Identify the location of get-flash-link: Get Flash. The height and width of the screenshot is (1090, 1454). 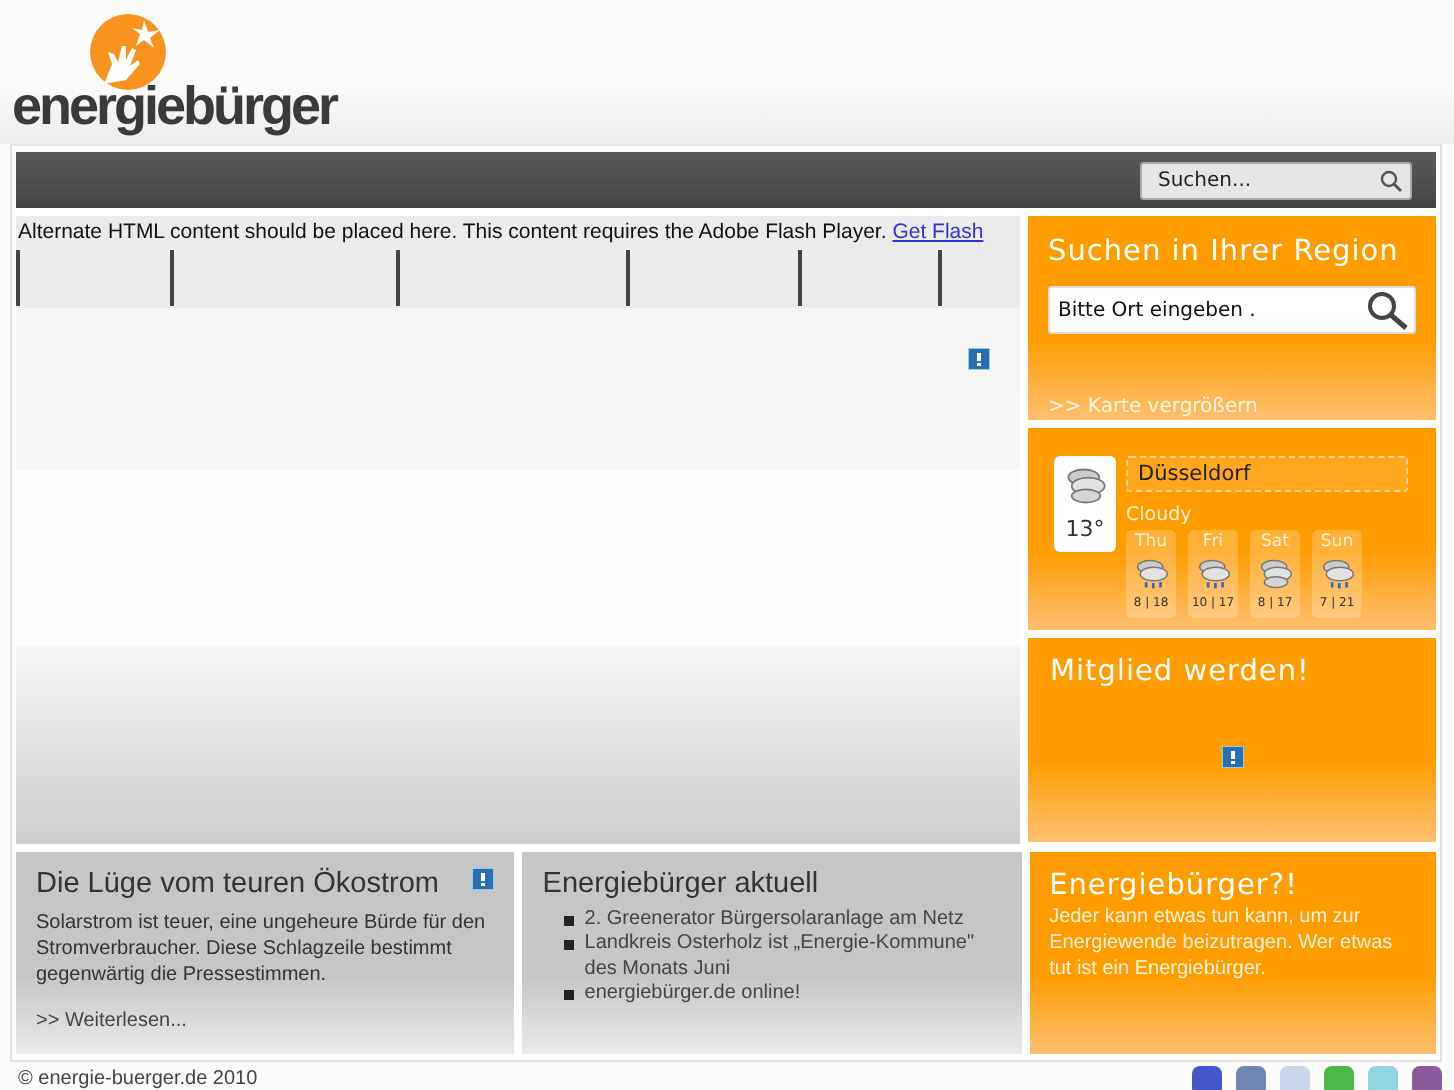
(938, 232).